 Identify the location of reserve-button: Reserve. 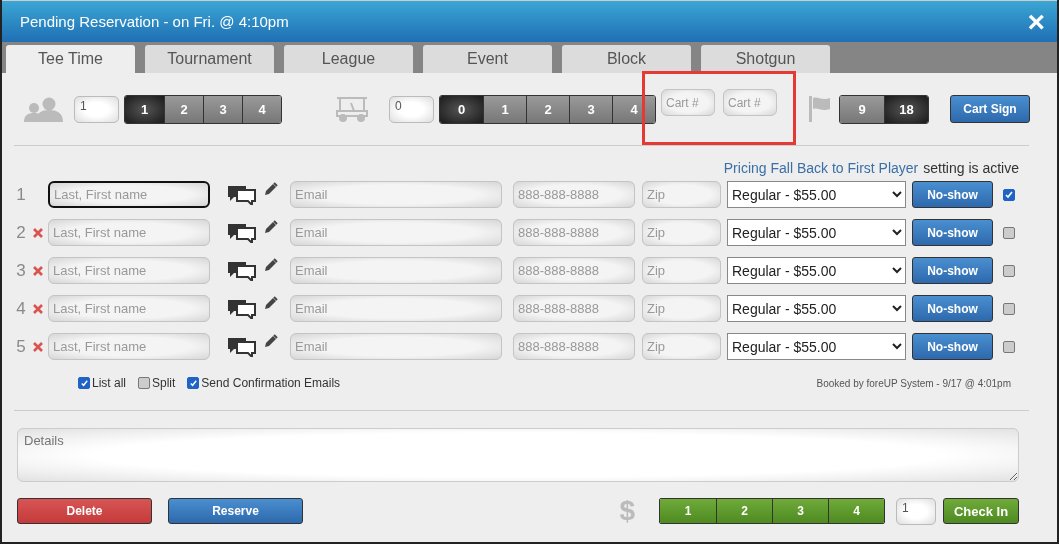
(235, 511).